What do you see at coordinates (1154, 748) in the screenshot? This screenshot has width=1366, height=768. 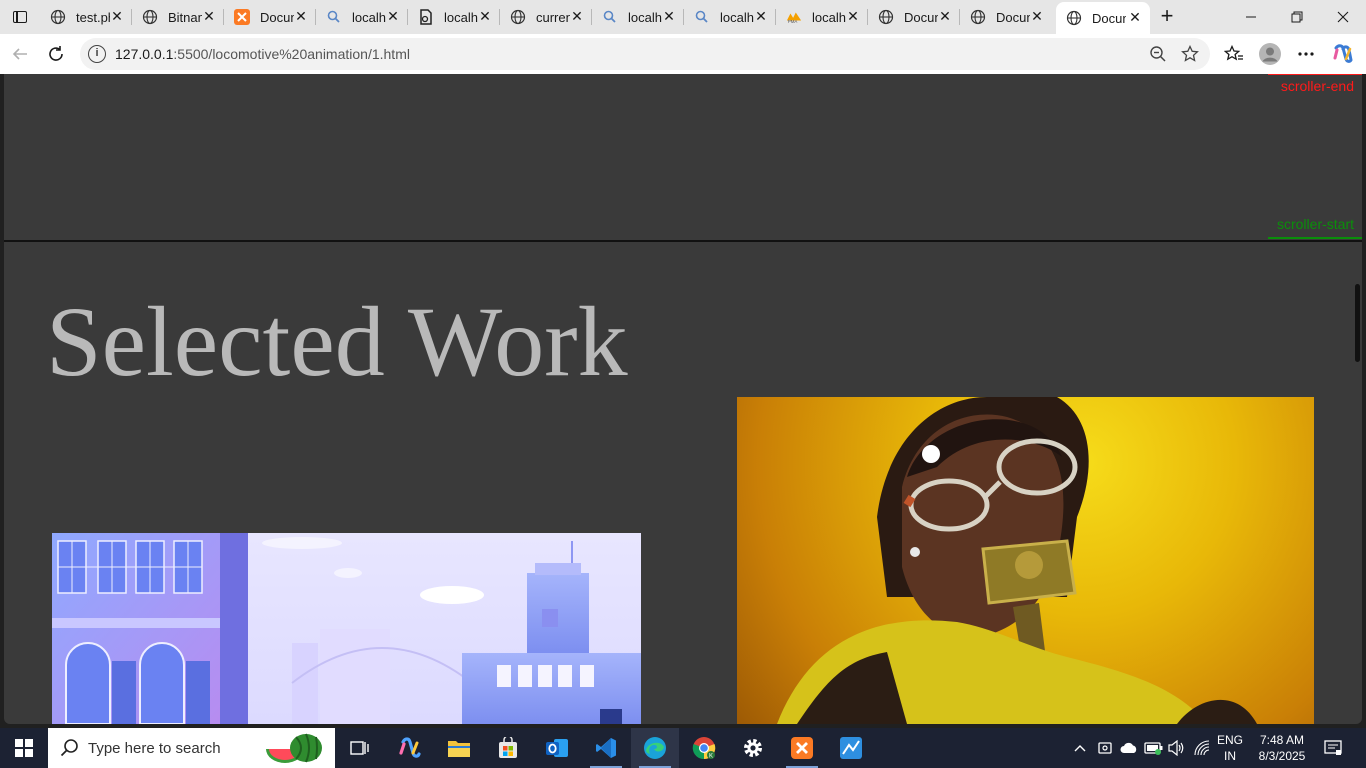 I see `tray-battery-icon` at bounding box center [1154, 748].